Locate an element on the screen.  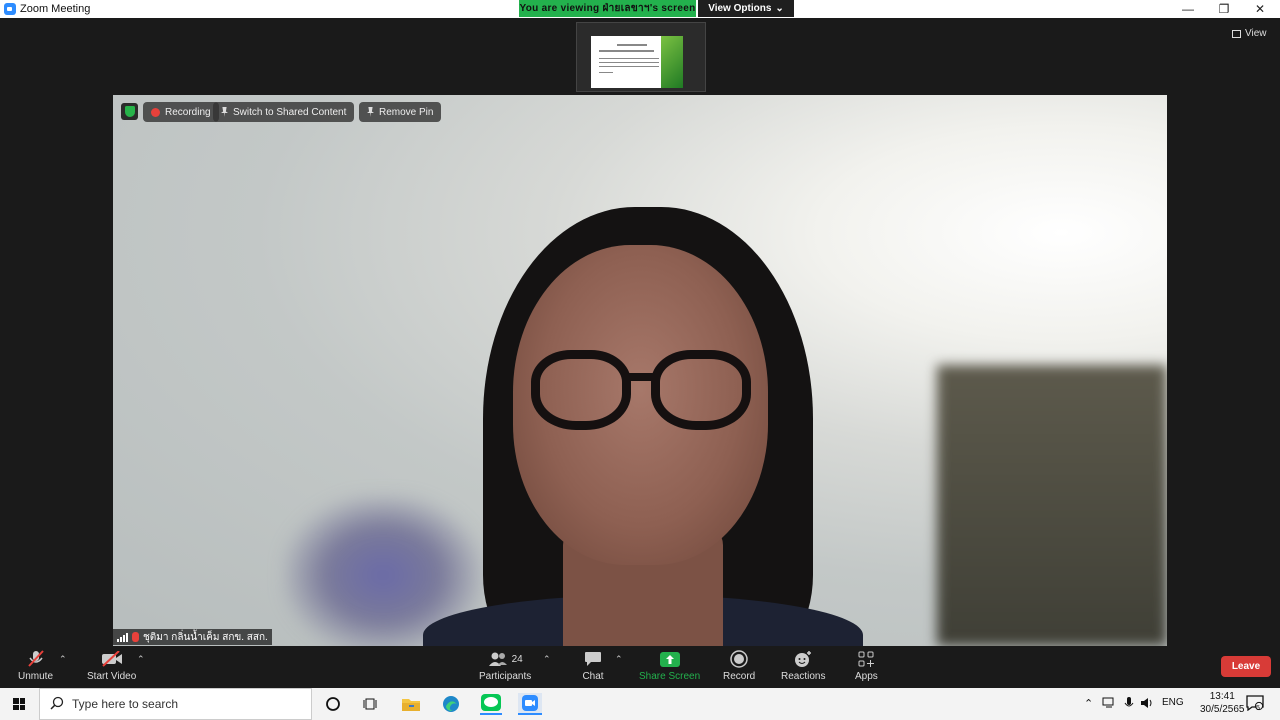
language-indicator: ENG is located at coordinates (1173, 702).